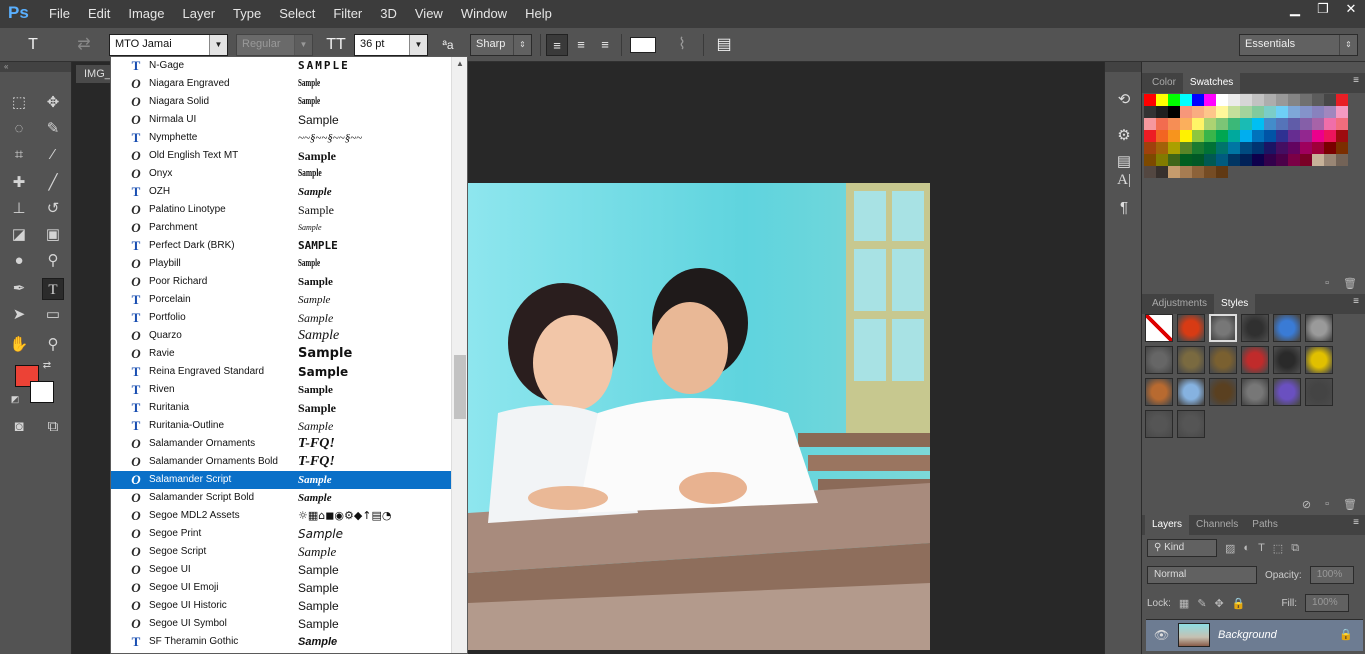  What do you see at coordinates (1323, 10) in the screenshot?
I see `restore-button: ❐` at bounding box center [1323, 10].